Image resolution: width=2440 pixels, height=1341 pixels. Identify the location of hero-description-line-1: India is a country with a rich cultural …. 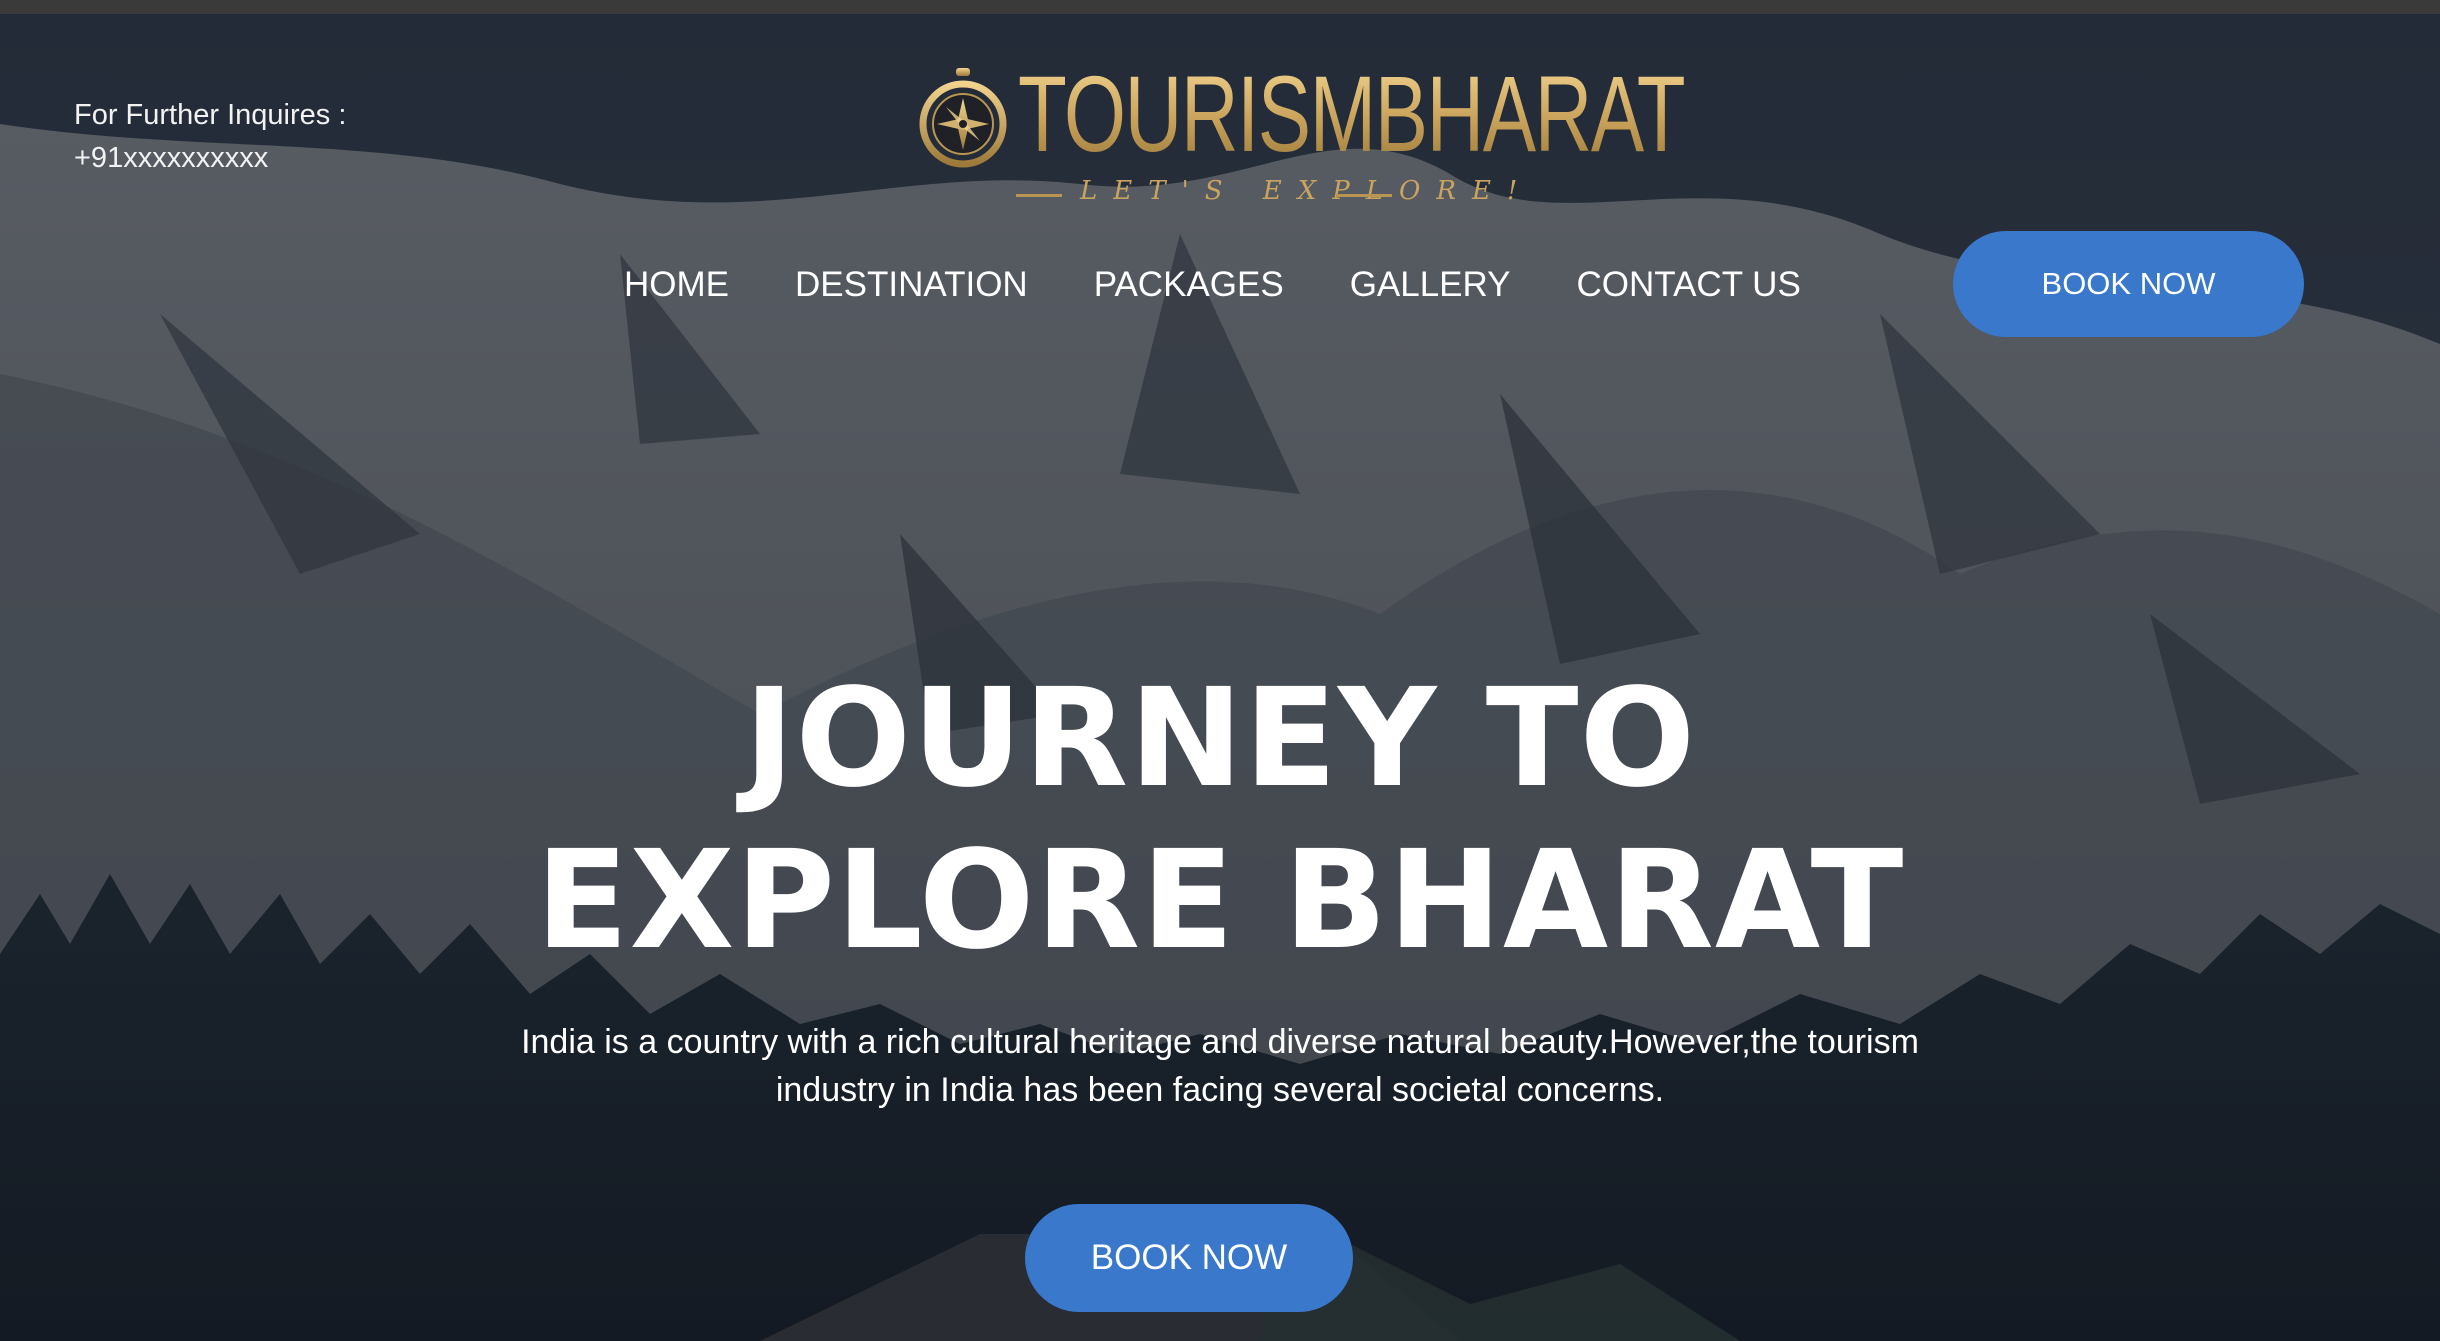
(1220, 1042).